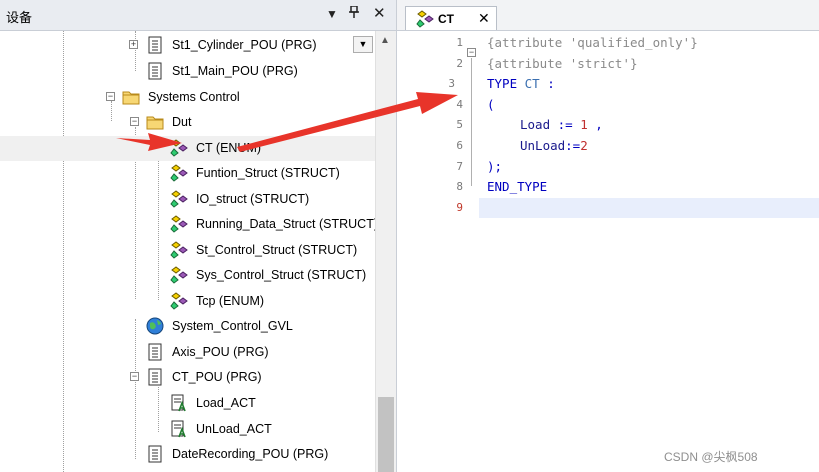 The image size is (819, 472). What do you see at coordinates (220, 352) in the screenshot?
I see `tree-item-label: Axis_POU (PRG)` at bounding box center [220, 352].